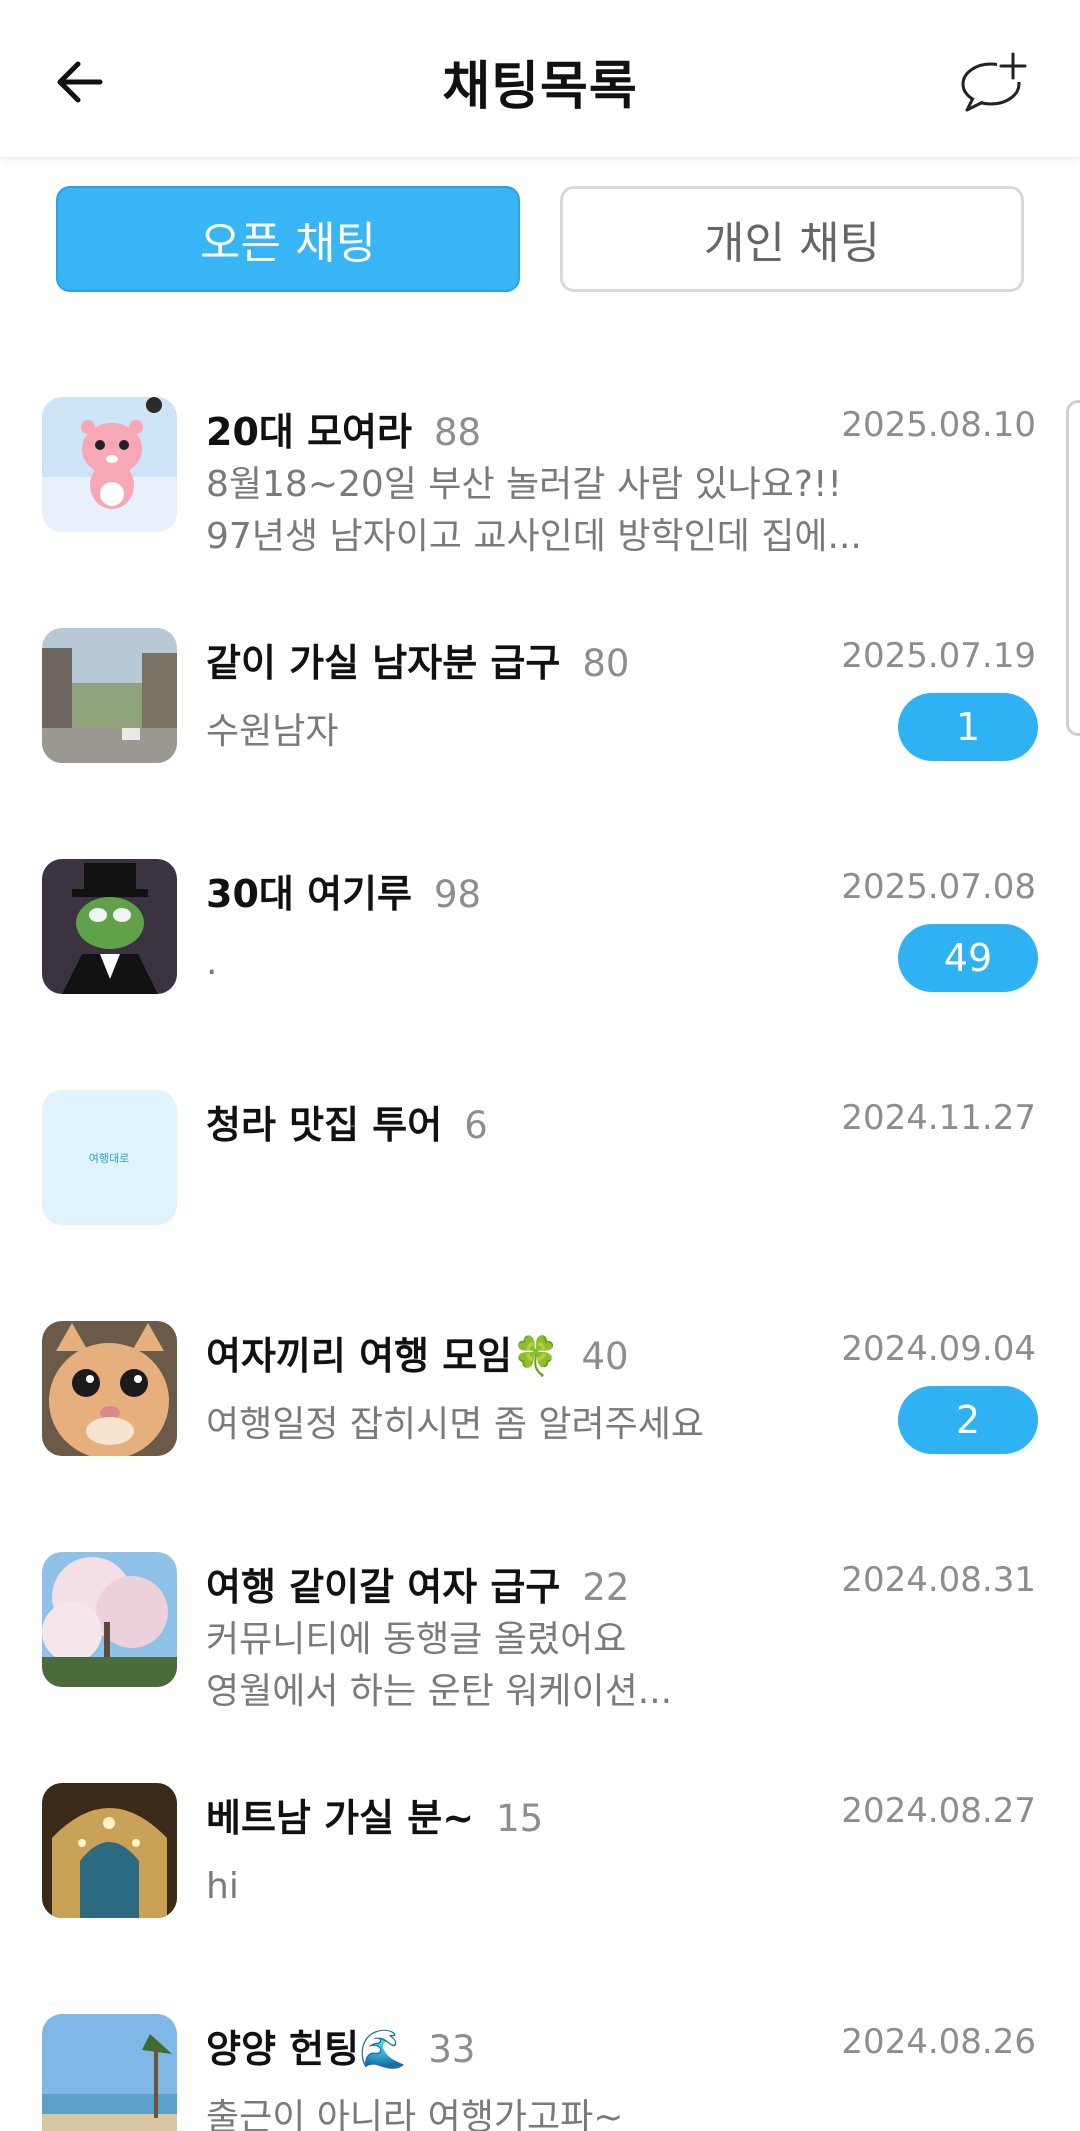 The width and height of the screenshot is (1080, 2131). What do you see at coordinates (383, 1356) in the screenshot?
I see `chat-name: 여자끼리 여행 모임🍀` at bounding box center [383, 1356].